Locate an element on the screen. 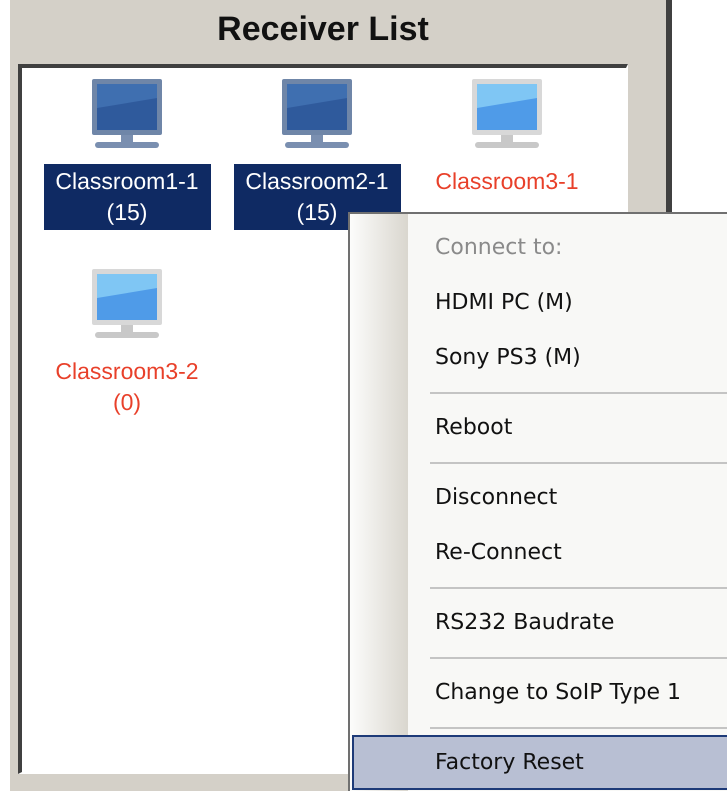 The width and height of the screenshot is (727, 791). receiver-label: Classroom1-1 (15) is located at coordinates (127, 197).